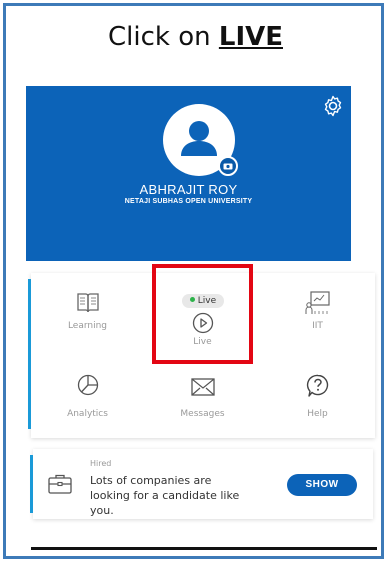 This screenshot has width=391, height=564. I want to click on gear-icon, so click(333, 106).